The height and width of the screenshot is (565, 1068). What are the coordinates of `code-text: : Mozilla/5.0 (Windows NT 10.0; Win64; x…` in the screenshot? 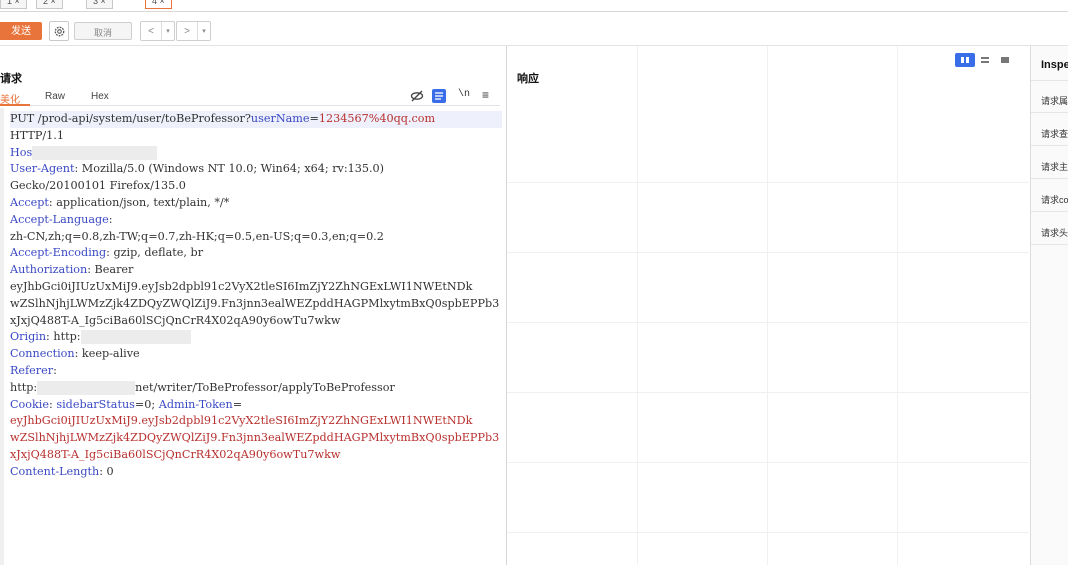 It's located at (229, 169).